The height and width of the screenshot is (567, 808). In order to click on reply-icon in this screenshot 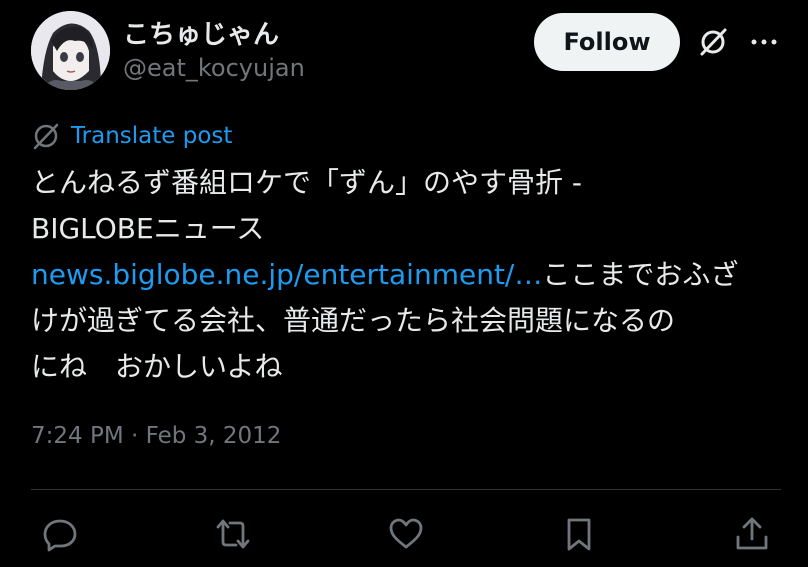, I will do `click(60, 534)`.